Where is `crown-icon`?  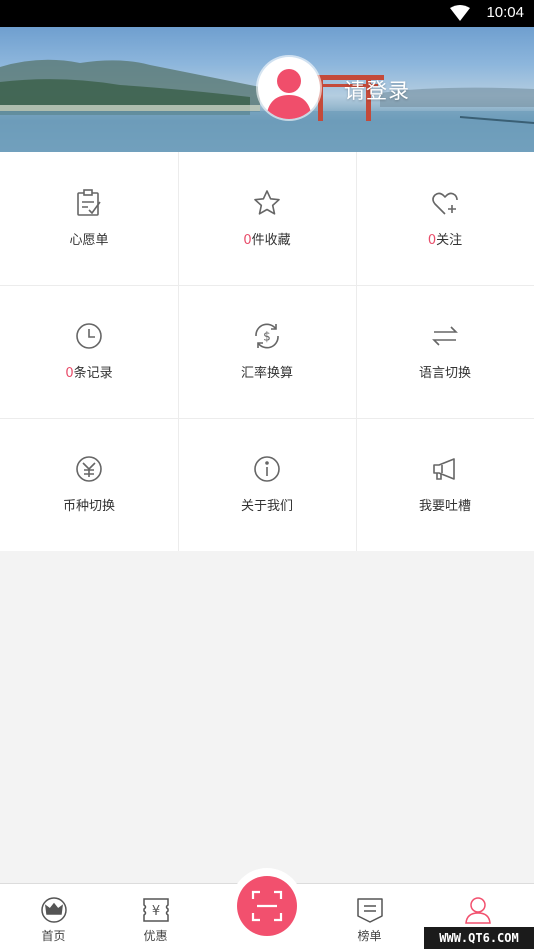 crown-icon is located at coordinates (53, 910).